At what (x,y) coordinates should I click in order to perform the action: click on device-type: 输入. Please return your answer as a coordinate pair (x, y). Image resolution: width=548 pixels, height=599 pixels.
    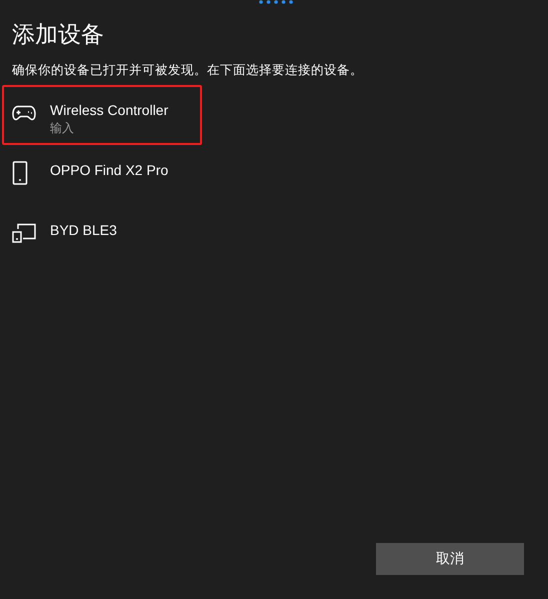
    Looking at the image, I should click on (62, 128).